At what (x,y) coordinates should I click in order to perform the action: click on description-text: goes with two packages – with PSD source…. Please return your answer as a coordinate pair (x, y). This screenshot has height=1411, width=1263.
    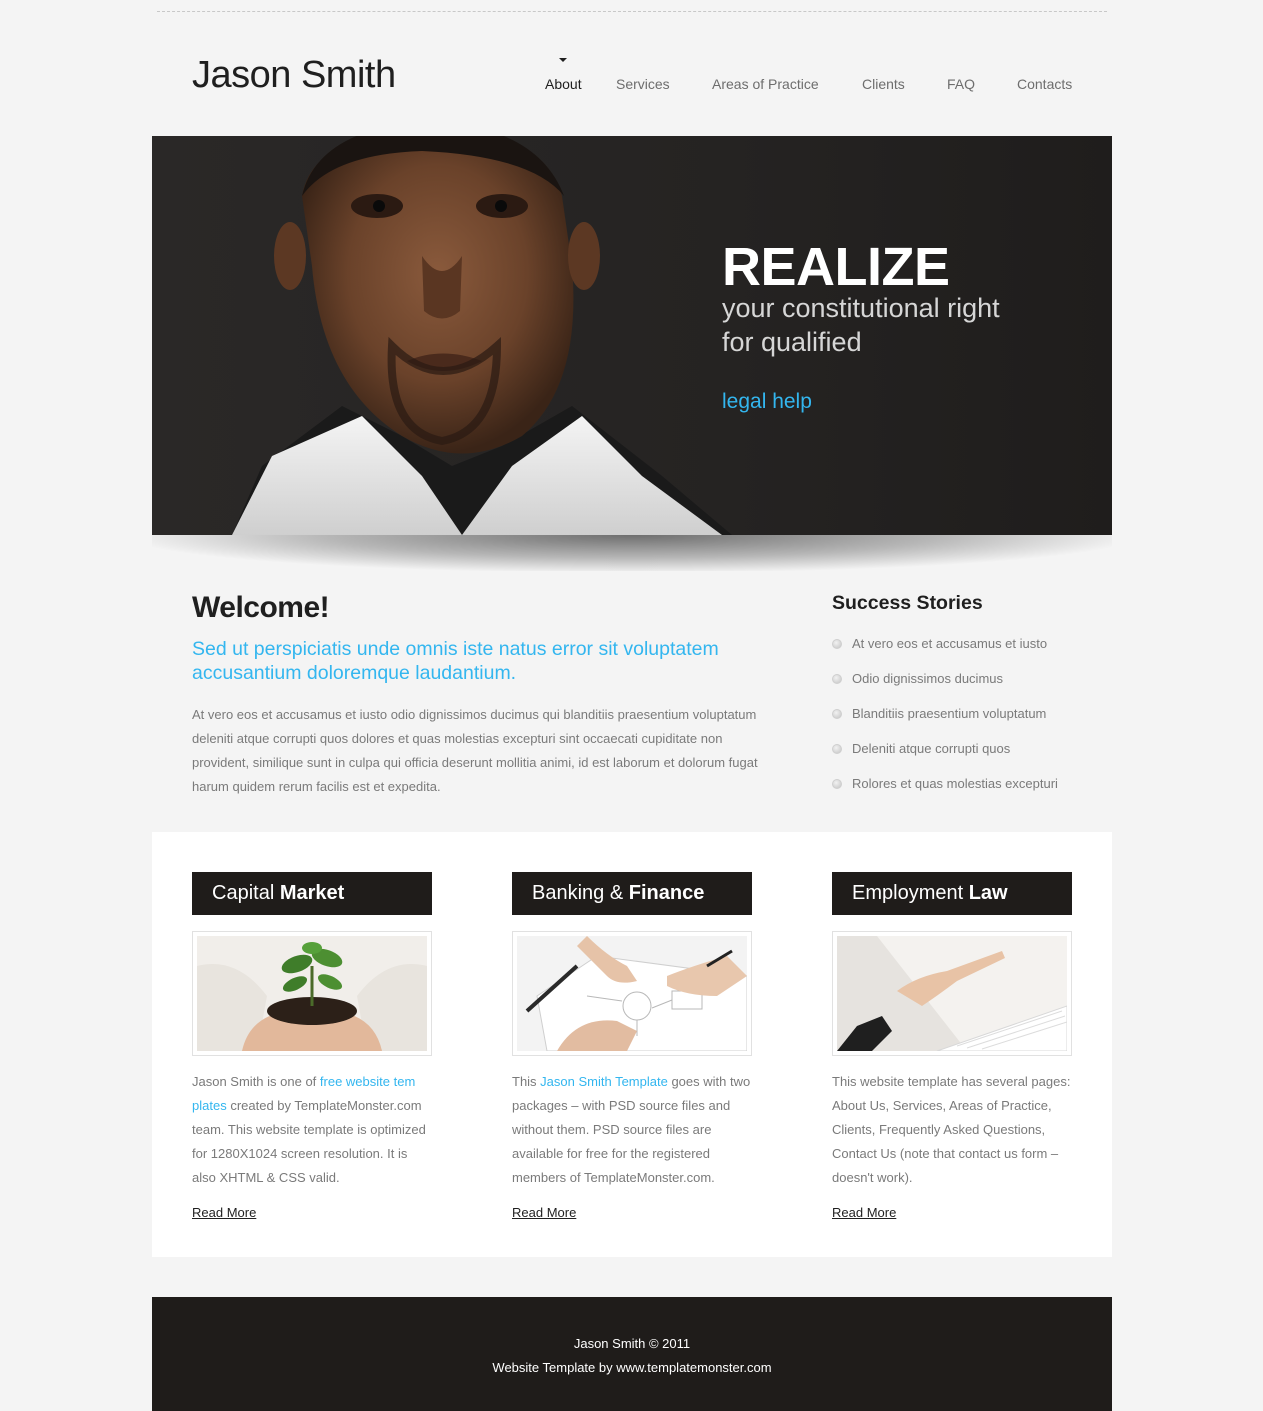
    Looking at the image, I should click on (631, 1129).